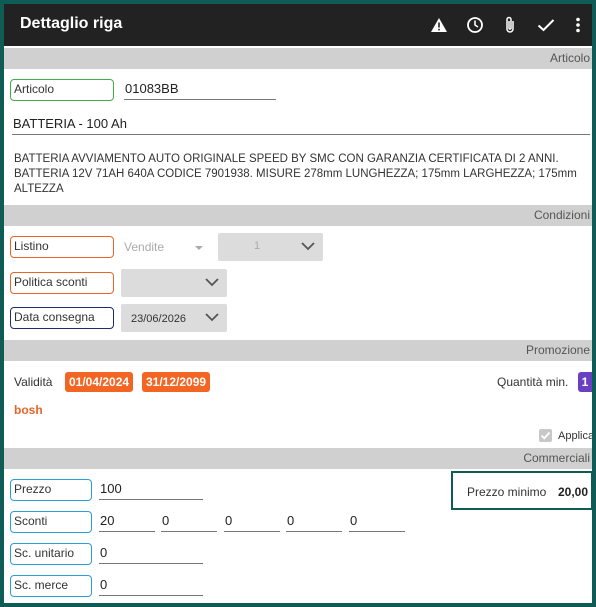 The height and width of the screenshot is (607, 596). What do you see at coordinates (144, 247) in the screenshot?
I see `listino-select-value: Vendite` at bounding box center [144, 247].